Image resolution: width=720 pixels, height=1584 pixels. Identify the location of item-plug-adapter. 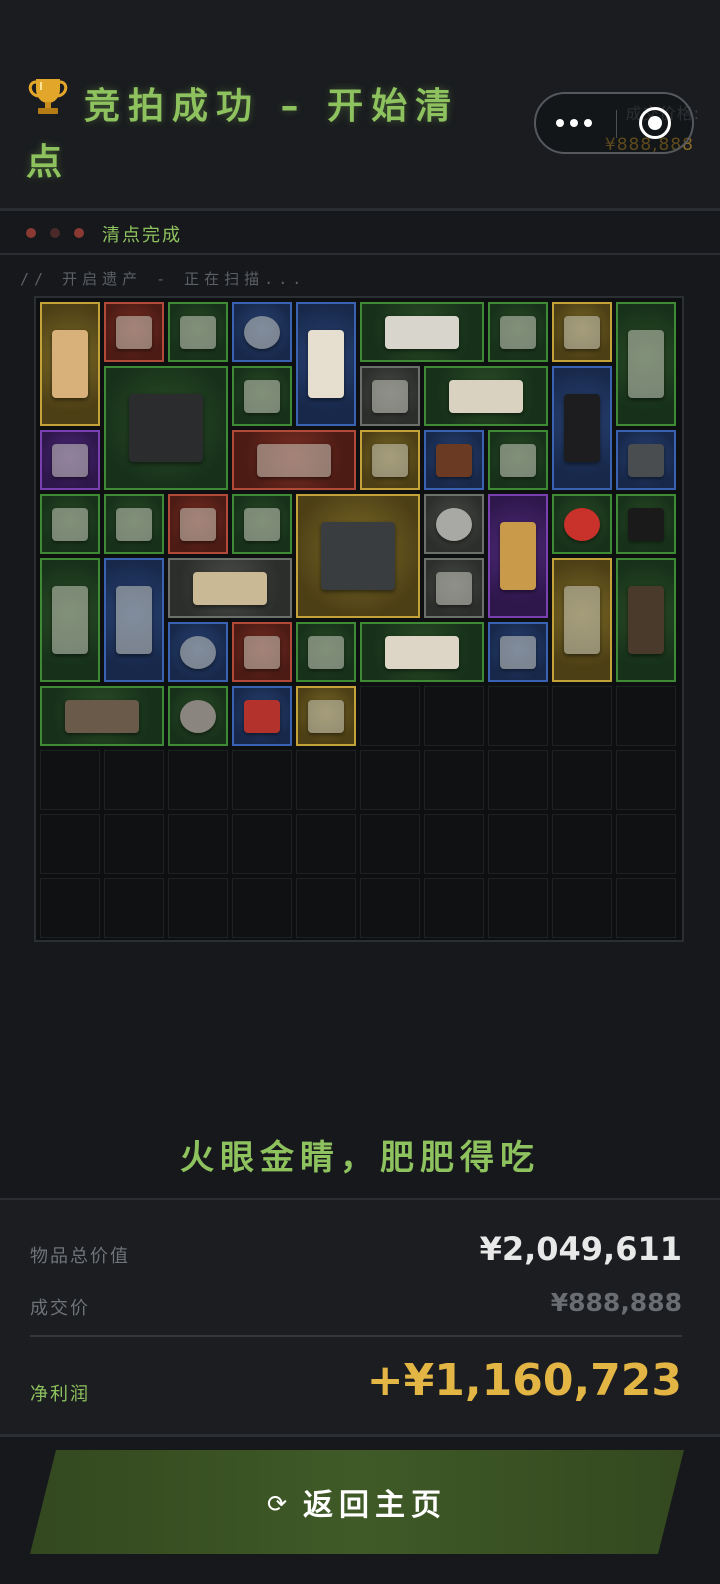
(518, 652).